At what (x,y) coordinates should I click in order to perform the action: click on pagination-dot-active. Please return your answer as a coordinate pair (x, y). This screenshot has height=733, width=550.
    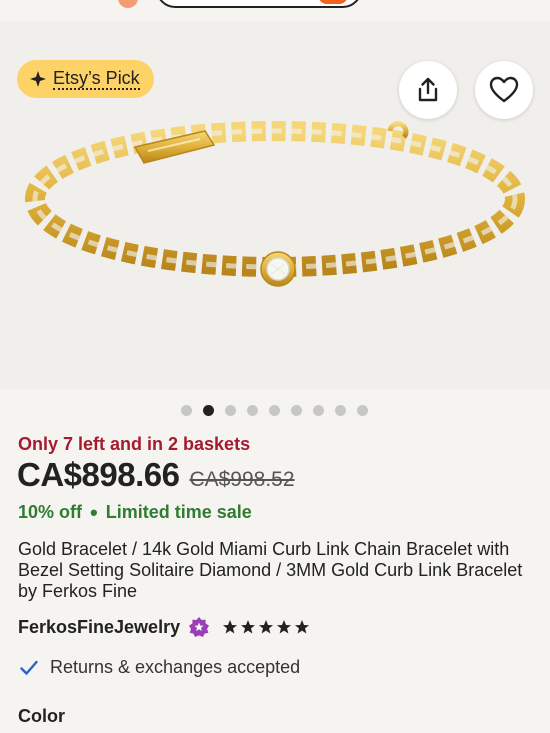
    Looking at the image, I should click on (208, 410).